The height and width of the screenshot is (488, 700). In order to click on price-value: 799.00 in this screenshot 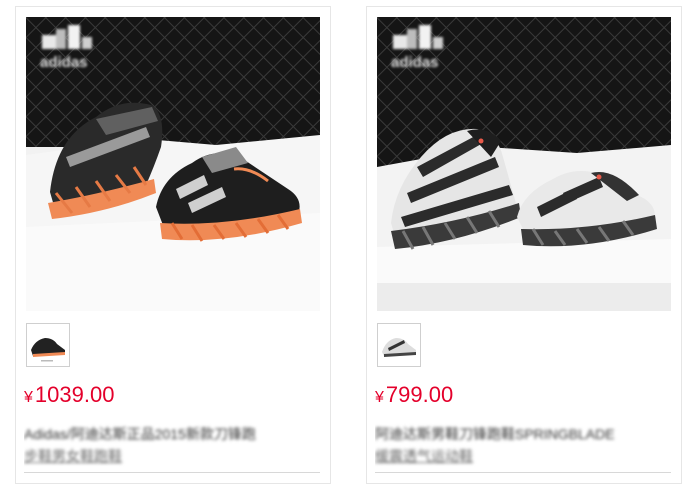, I will do `click(419, 394)`.